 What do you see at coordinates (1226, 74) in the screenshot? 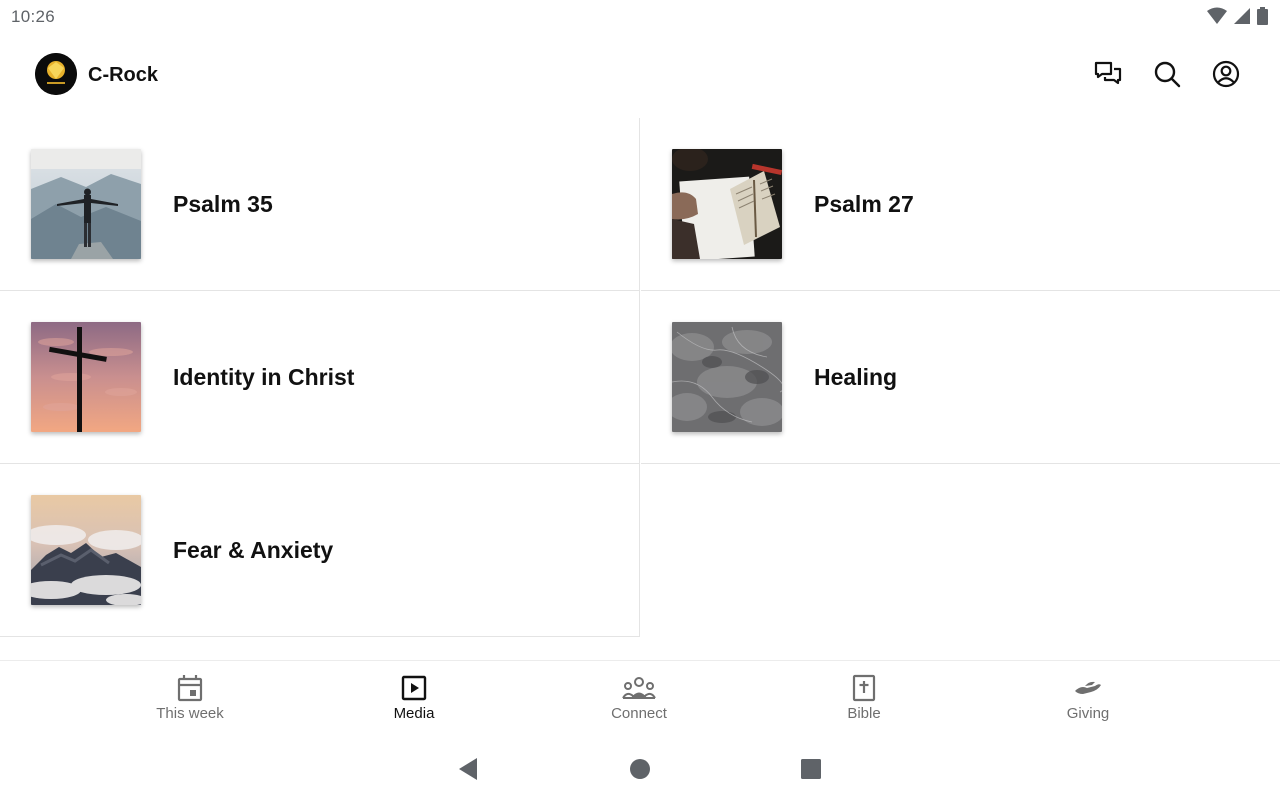
I see `account-icon` at bounding box center [1226, 74].